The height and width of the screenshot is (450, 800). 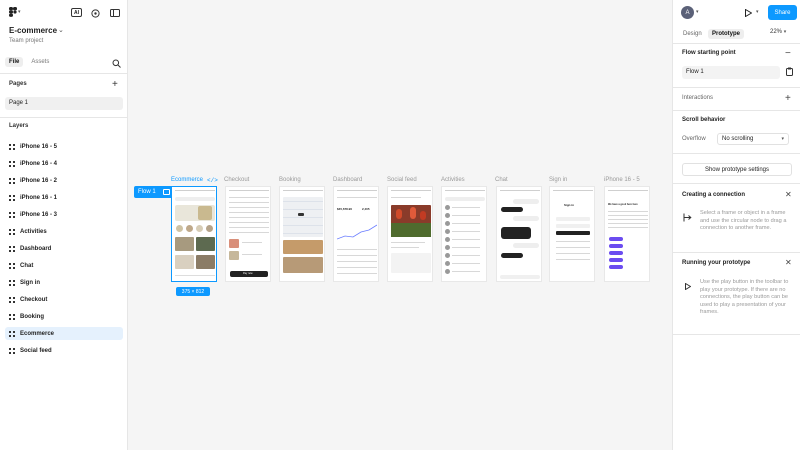 What do you see at coordinates (33, 30) in the screenshot?
I see `project-name: E-commerce` at bounding box center [33, 30].